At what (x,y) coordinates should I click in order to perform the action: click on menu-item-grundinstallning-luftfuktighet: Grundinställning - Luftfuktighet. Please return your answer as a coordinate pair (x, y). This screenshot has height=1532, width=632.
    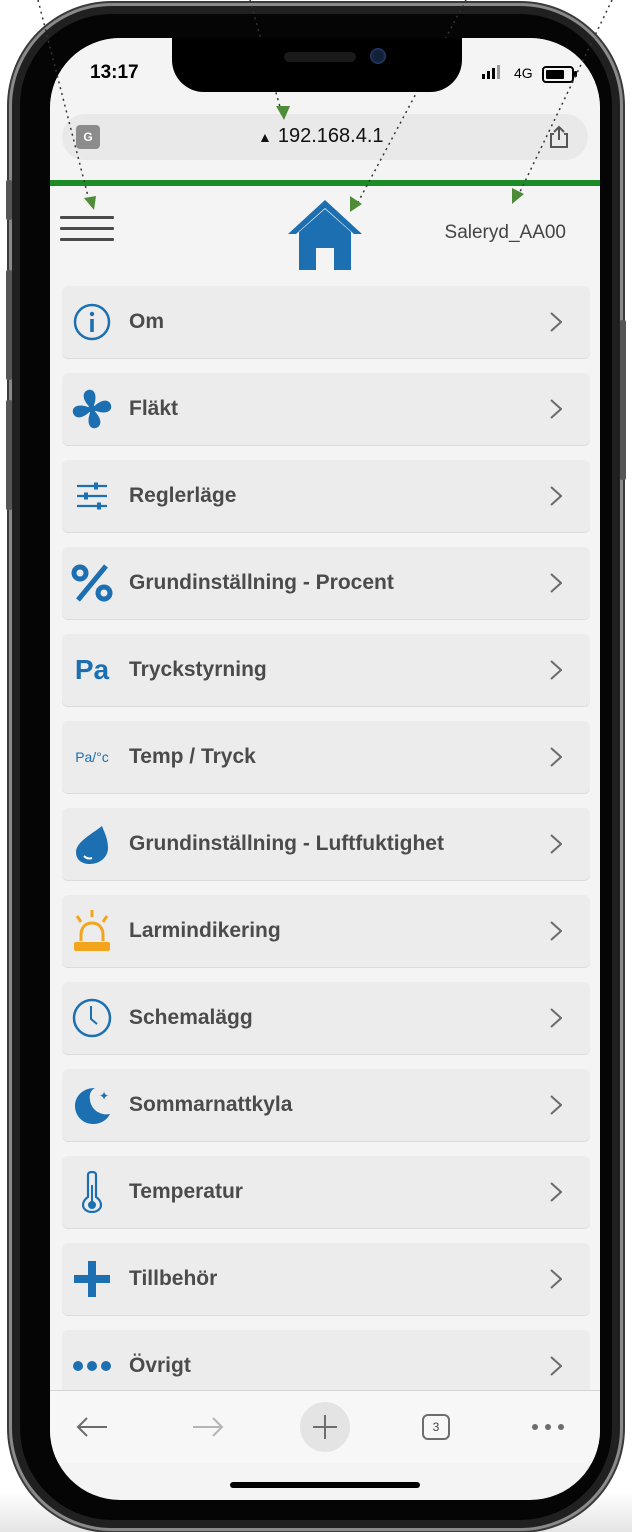
    Looking at the image, I should click on (326, 844).